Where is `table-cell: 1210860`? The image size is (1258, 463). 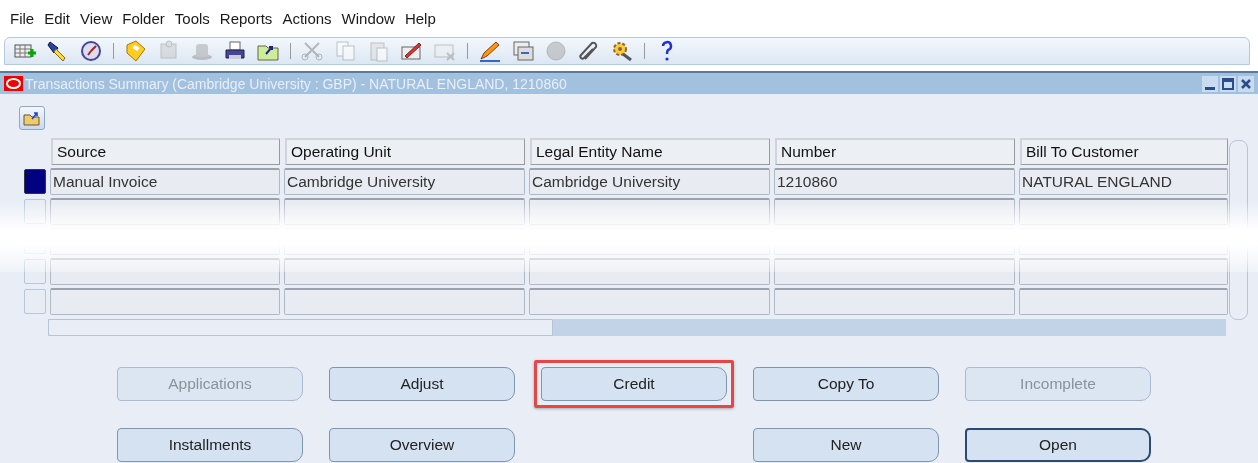
table-cell: 1210860 is located at coordinates (894, 181).